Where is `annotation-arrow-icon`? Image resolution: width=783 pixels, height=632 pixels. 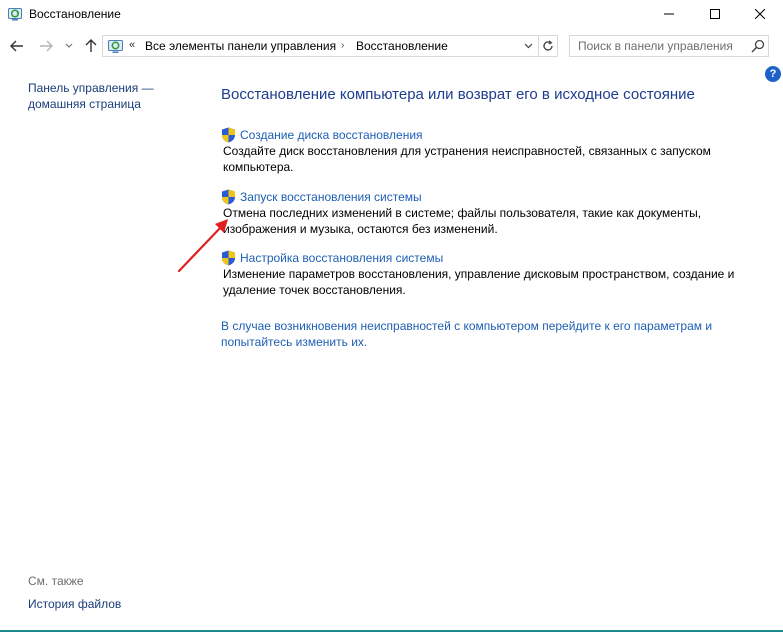
annotation-arrow-icon is located at coordinates (202, 246).